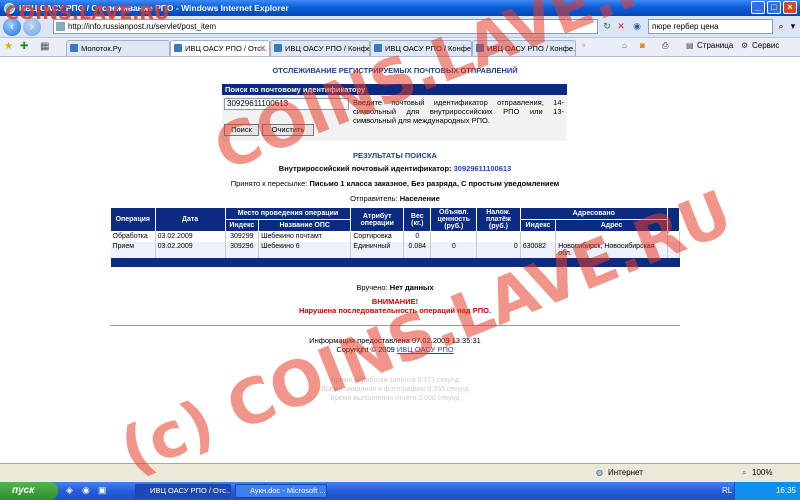 This screenshot has height=500, width=800. Describe the element at coordinates (758, 7) in the screenshot. I see `minimize-button: _` at that location.